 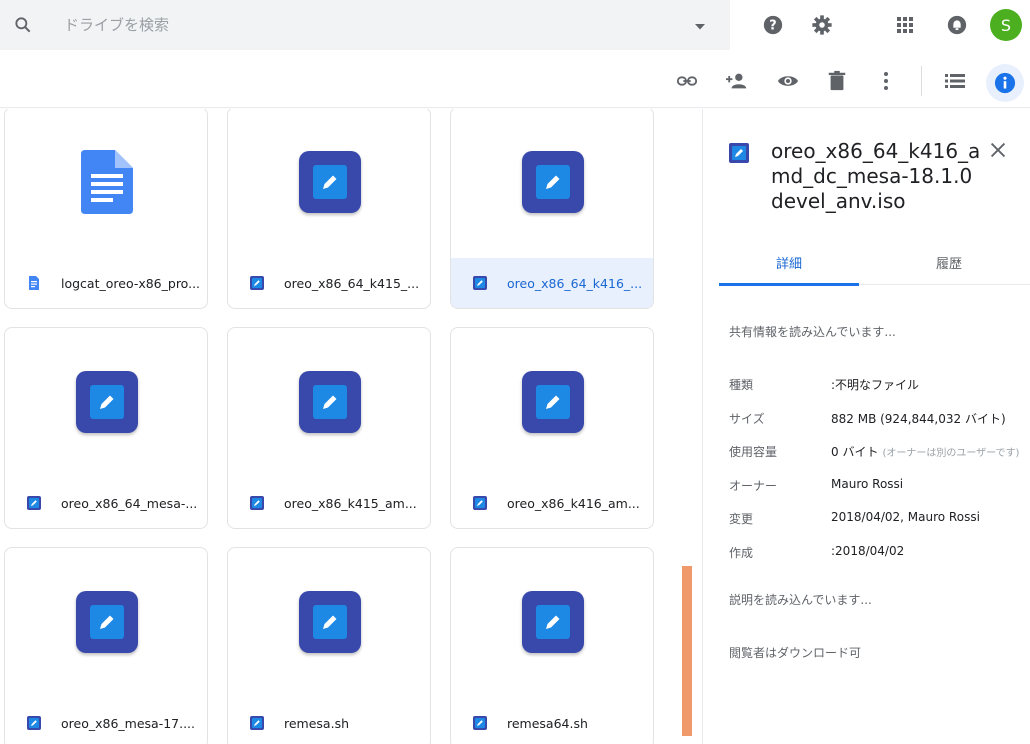 I want to click on tab-activity: 履歴, so click(x=949, y=262).